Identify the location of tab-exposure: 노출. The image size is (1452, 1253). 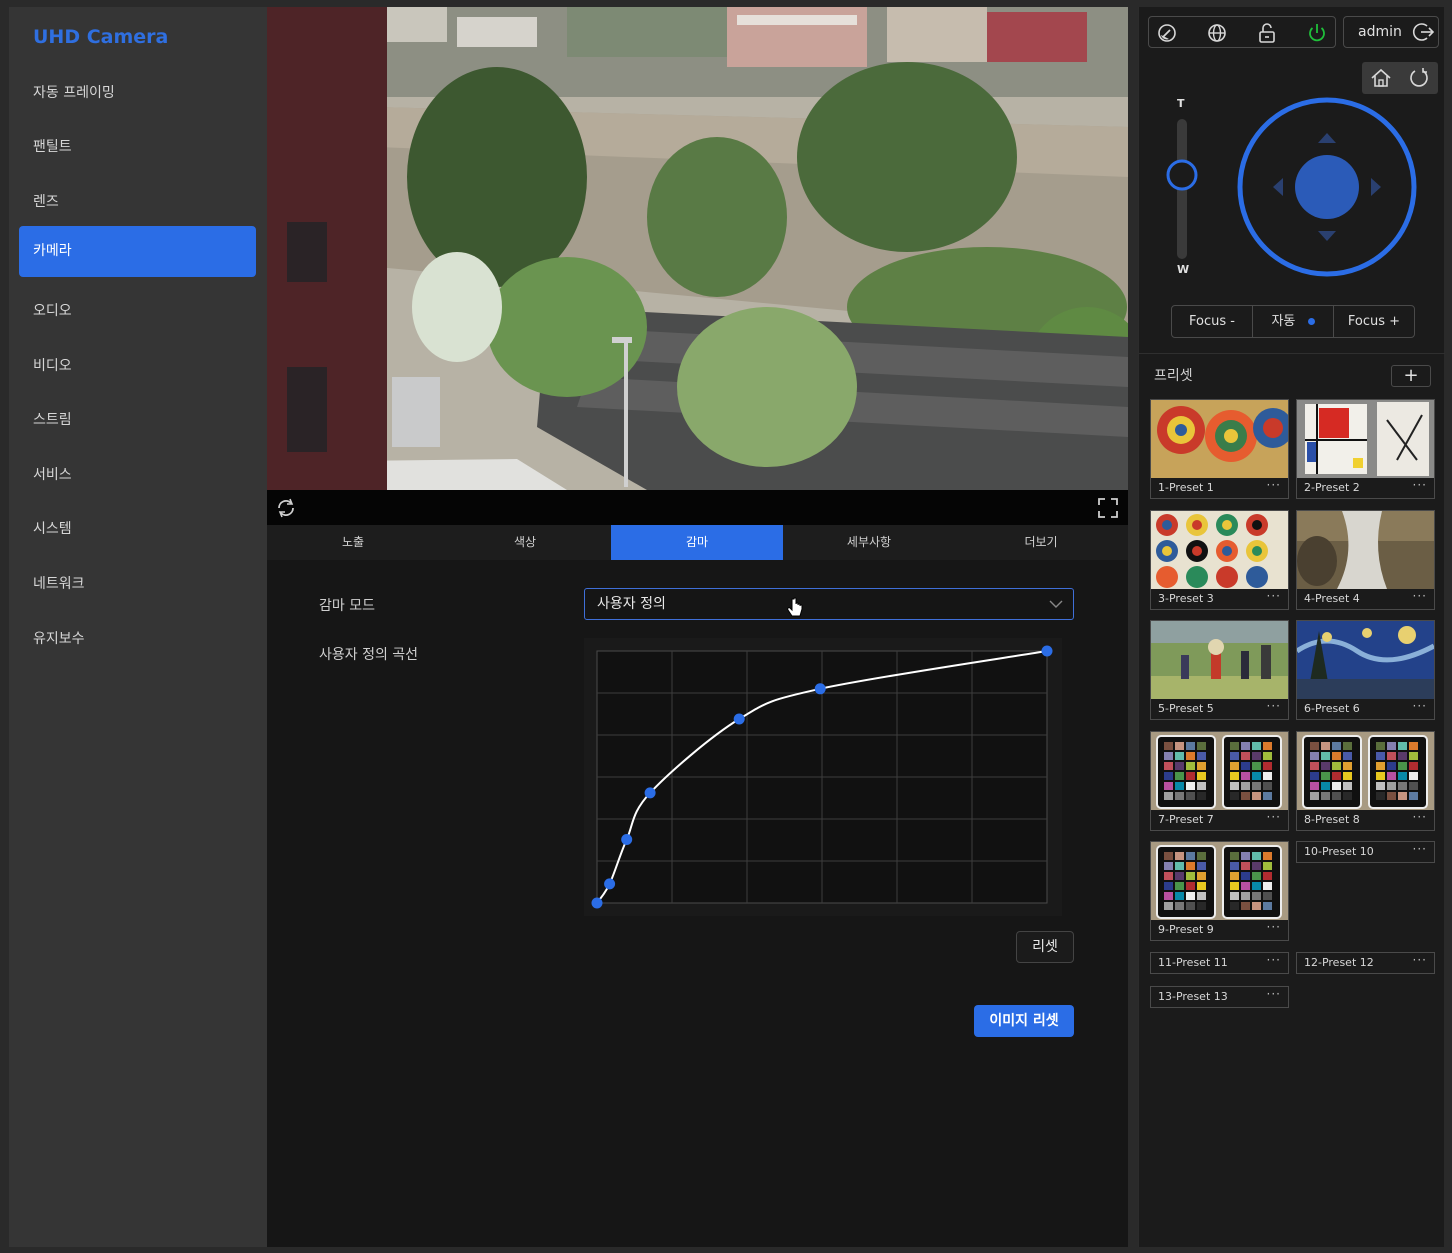
(353, 542).